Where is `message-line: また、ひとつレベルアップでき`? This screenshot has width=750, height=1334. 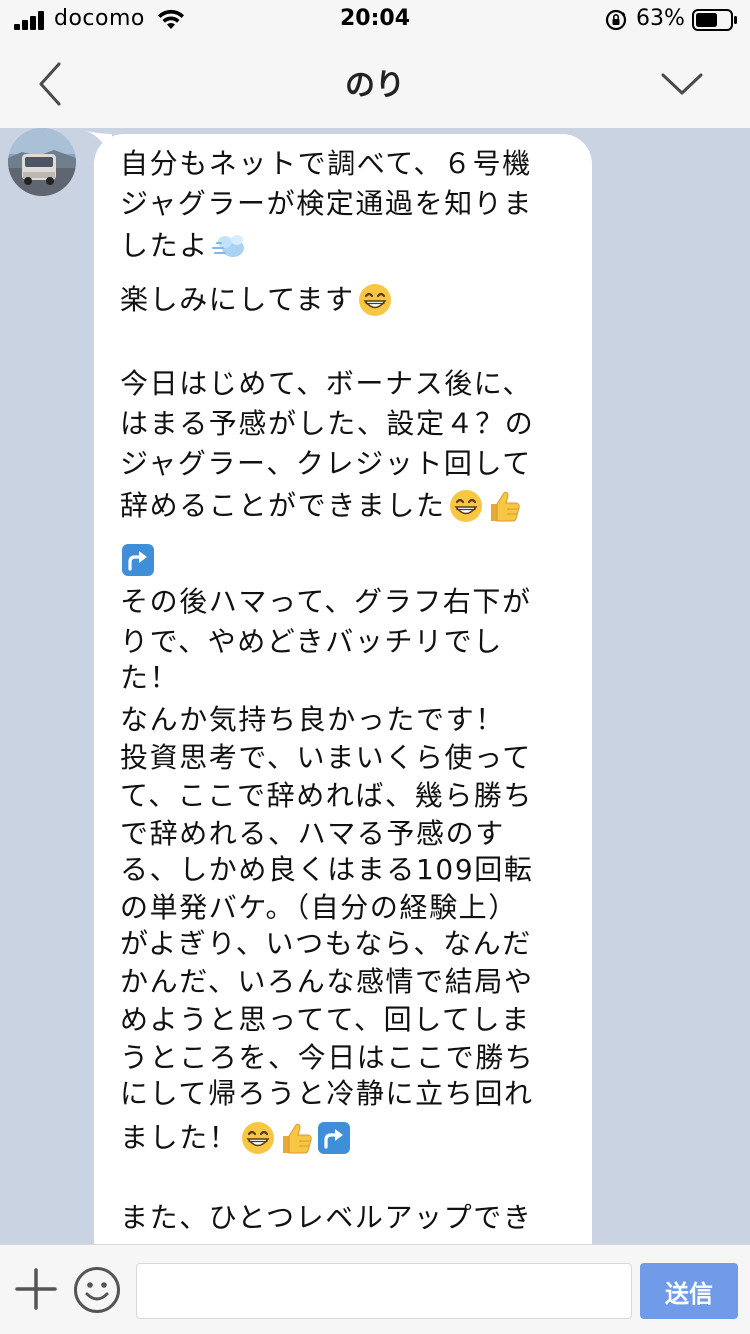 message-line: また、ひとつレベルアップでき is located at coordinates (326, 1217).